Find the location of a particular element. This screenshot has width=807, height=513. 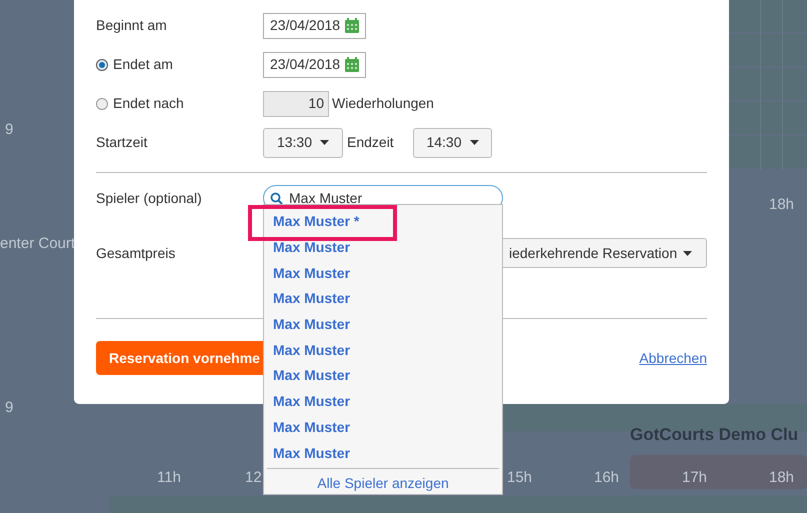

schedule-label: 16h is located at coordinates (607, 477).